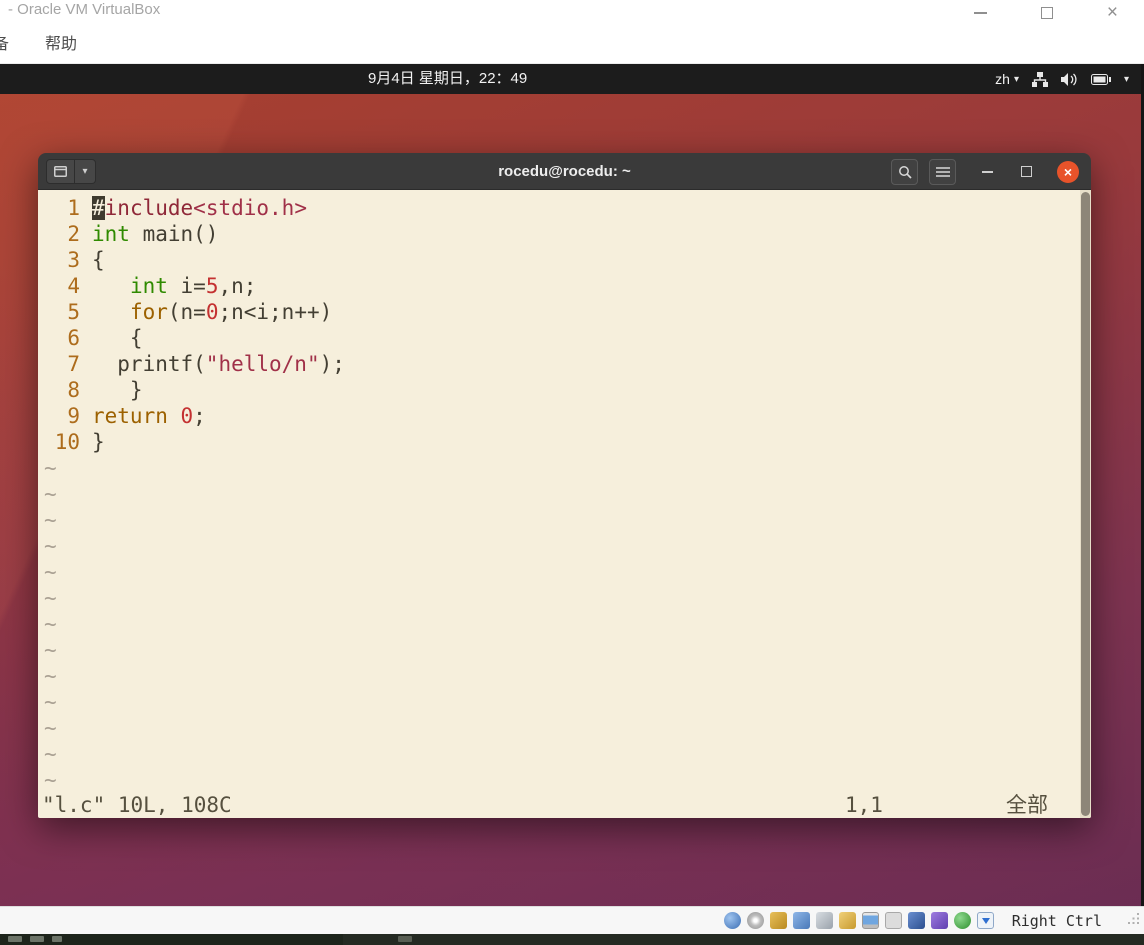 The height and width of the screenshot is (945, 1144). Describe the element at coordinates (916, 920) in the screenshot. I see `features-icon` at that location.